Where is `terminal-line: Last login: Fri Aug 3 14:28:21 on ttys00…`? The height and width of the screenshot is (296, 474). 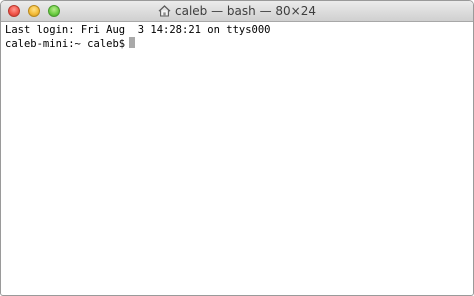 terminal-line: Last login: Fri Aug 3 14:28:21 on ttys00… is located at coordinates (138, 30).